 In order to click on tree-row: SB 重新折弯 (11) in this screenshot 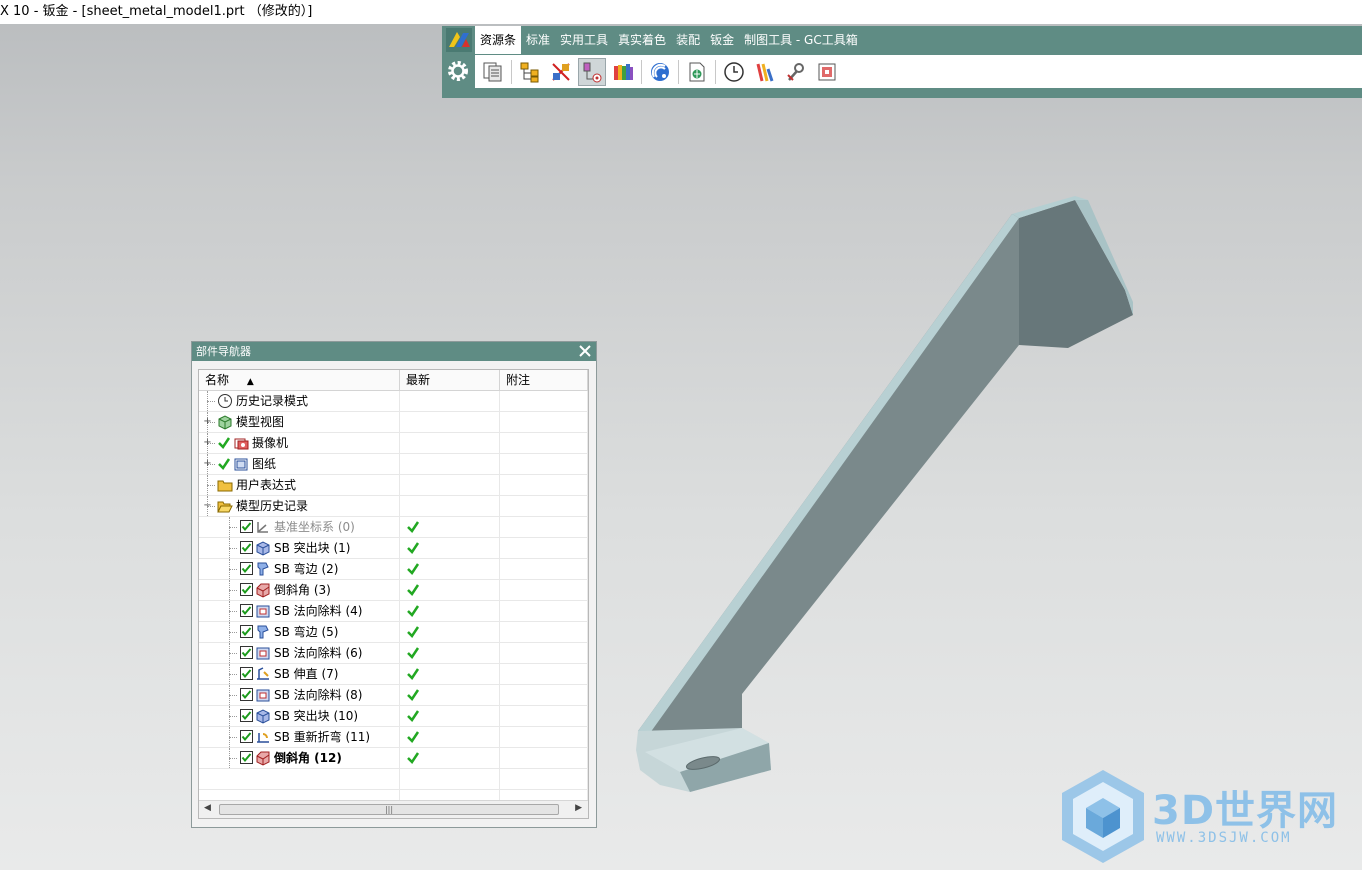, I will do `click(393, 737)`.